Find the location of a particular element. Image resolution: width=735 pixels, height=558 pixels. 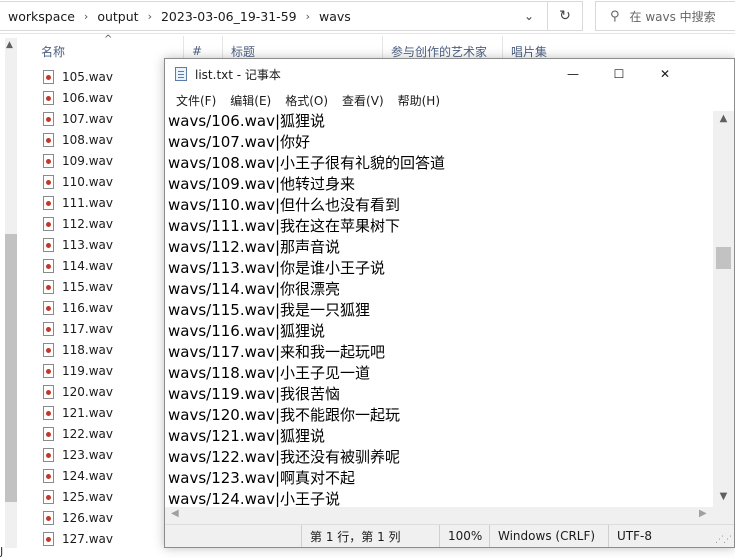

text-line: wavs/116.wav|狐狸说 is located at coordinates (246, 331).